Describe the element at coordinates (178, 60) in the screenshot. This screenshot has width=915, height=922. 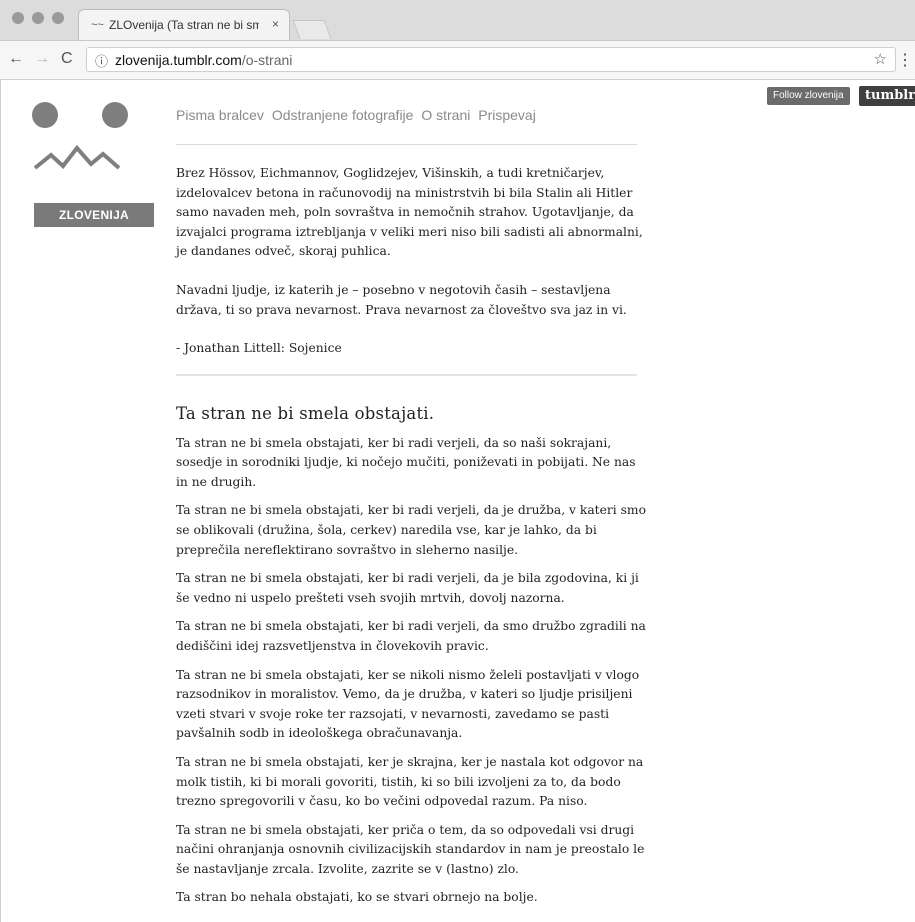
I see `url-host: zlovenija.tumblr.com` at that location.